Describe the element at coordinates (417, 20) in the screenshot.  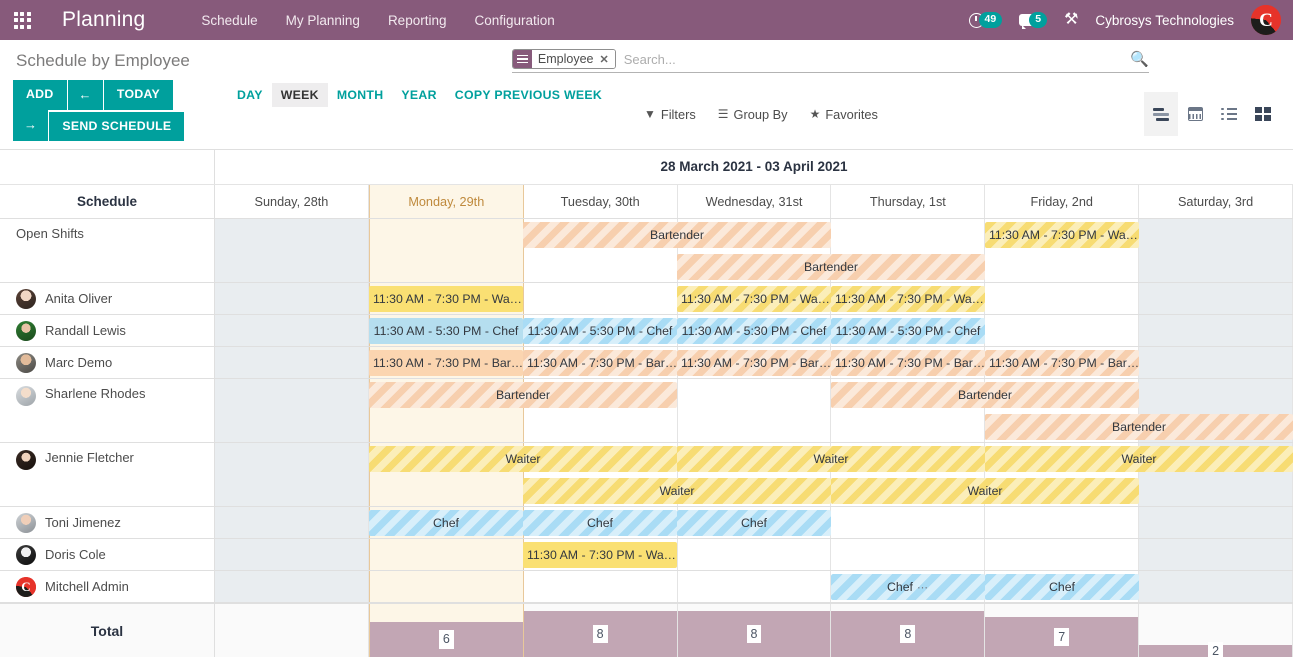
I see `menu-item-reporting: Reporting` at that location.